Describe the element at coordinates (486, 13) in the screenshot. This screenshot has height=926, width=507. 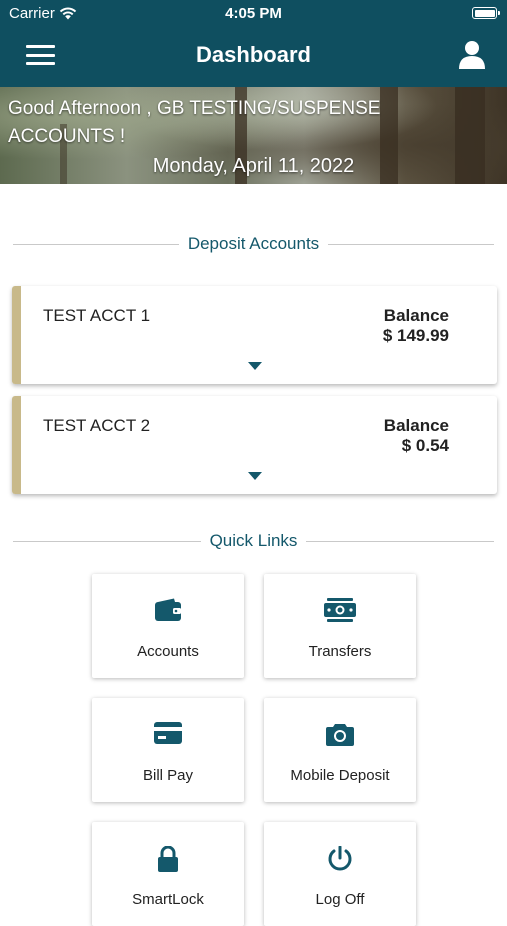
I see `battery-icon` at that location.